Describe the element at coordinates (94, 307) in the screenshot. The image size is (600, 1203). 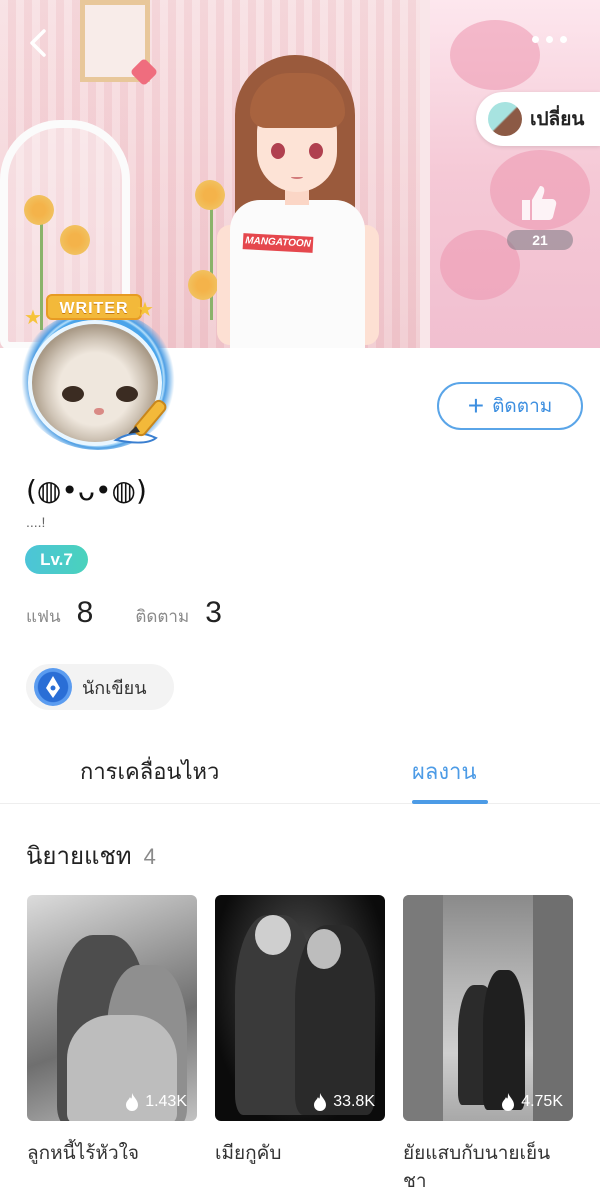
I see `writer-banner: WRITER` at that location.